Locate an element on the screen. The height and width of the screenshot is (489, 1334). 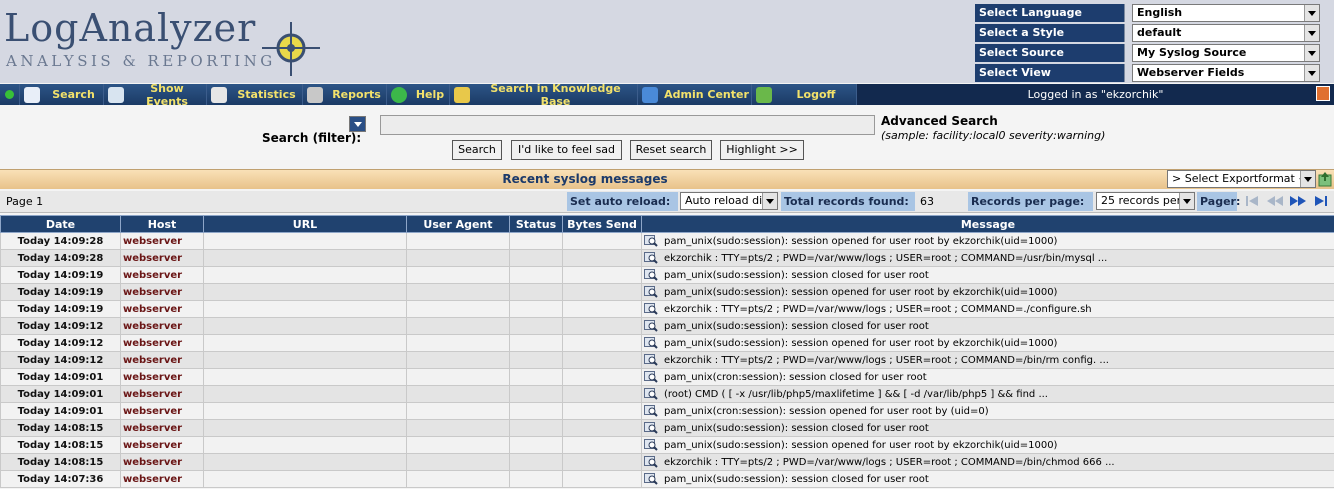
menu-item-search: Search is located at coordinates (62, 94).